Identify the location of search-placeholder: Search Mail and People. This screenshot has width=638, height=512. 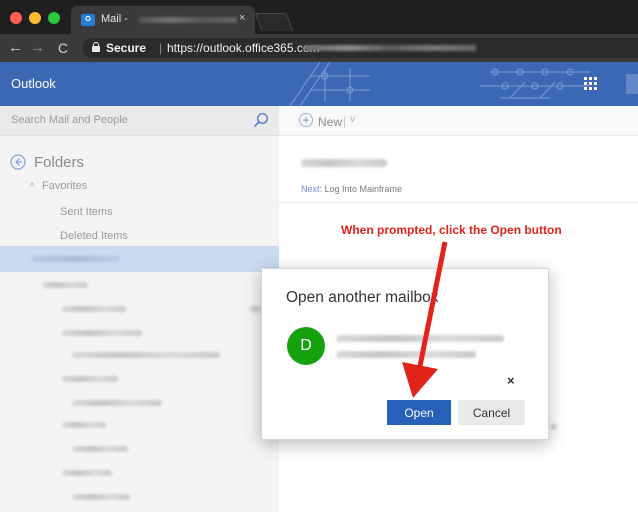
(69, 120).